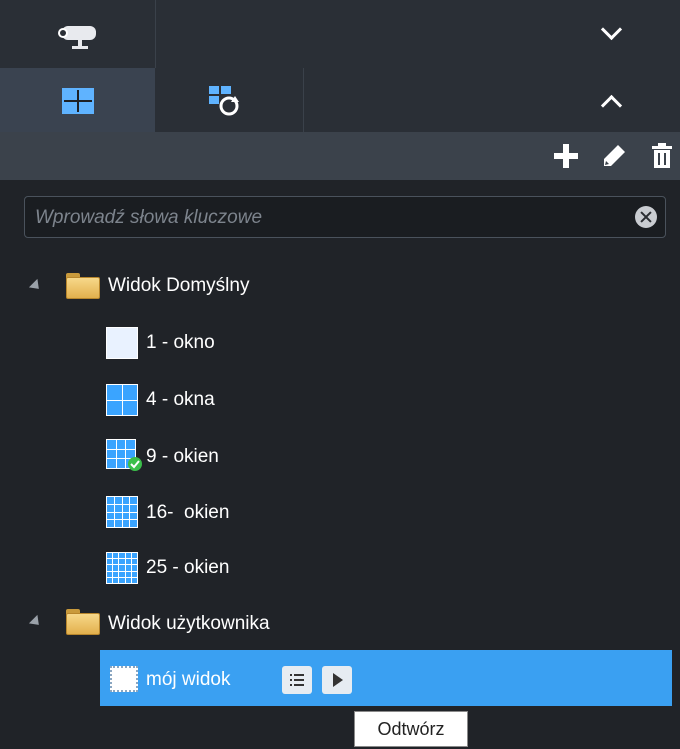 This screenshot has height=749, width=680. I want to click on tree-item-4-okna: 4 - okna, so click(180, 400).